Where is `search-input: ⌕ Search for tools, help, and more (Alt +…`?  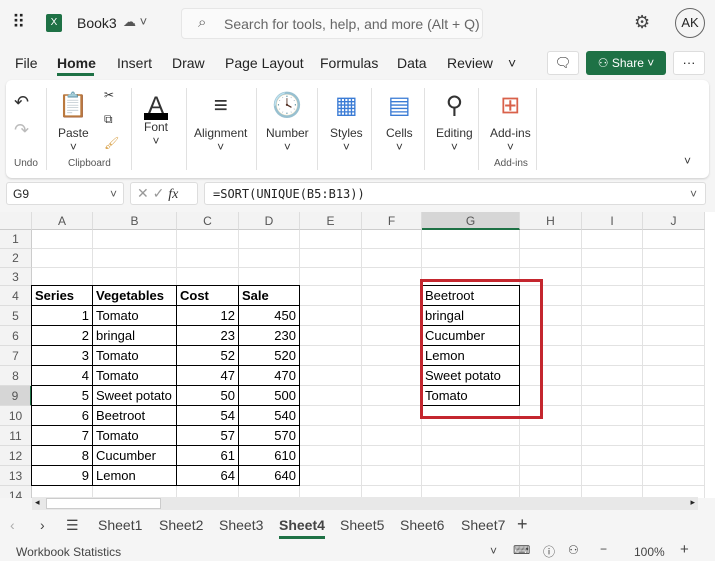 search-input: ⌕ Search for tools, help, and more (Alt +… is located at coordinates (332, 23).